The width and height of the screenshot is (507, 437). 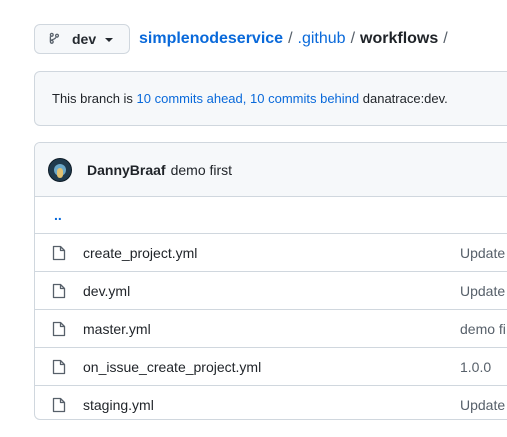 What do you see at coordinates (271, 367) in the screenshot?
I see `list-item: on_issue_create_project.yml 1.0.0` at bounding box center [271, 367].